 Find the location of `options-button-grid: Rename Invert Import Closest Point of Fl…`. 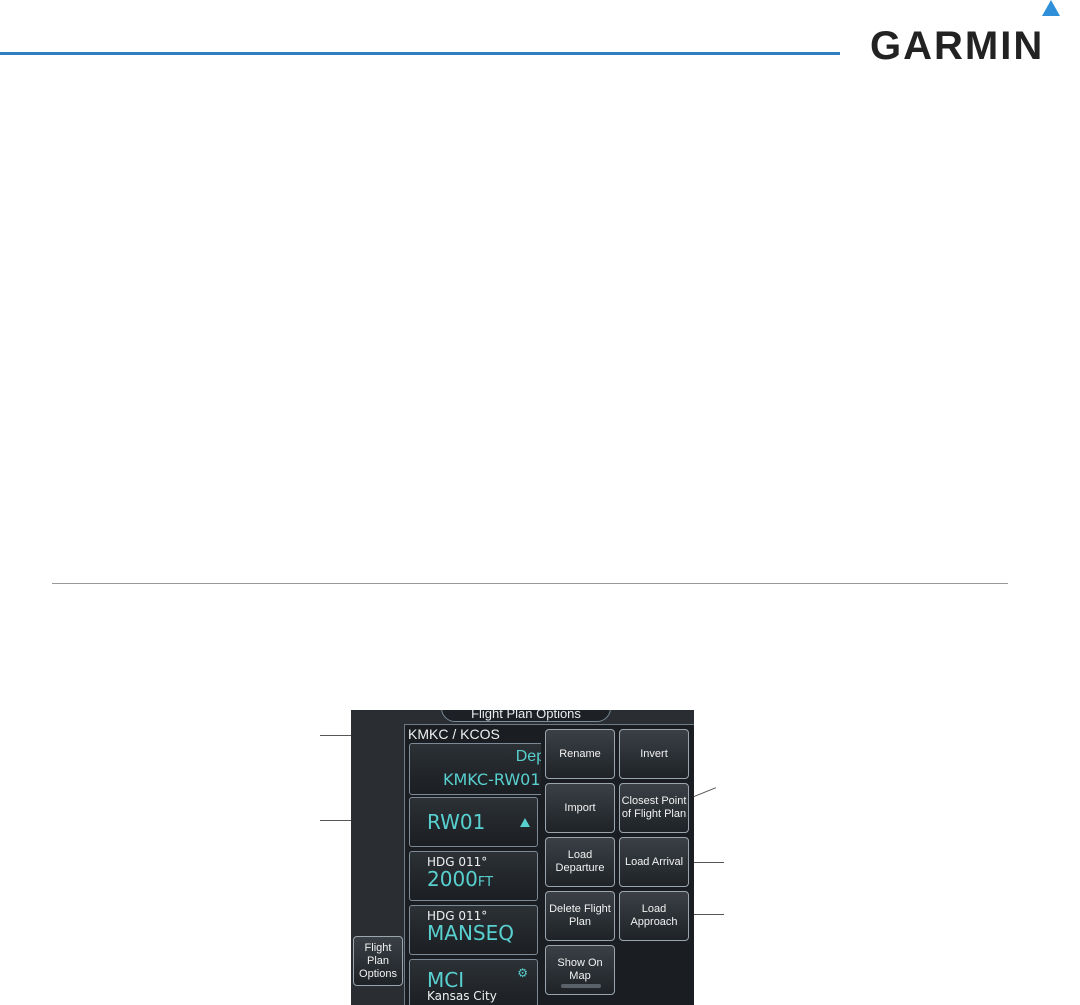

options-button-grid: Rename Invert Import Closest Point of Fl… is located at coordinates (617, 864).